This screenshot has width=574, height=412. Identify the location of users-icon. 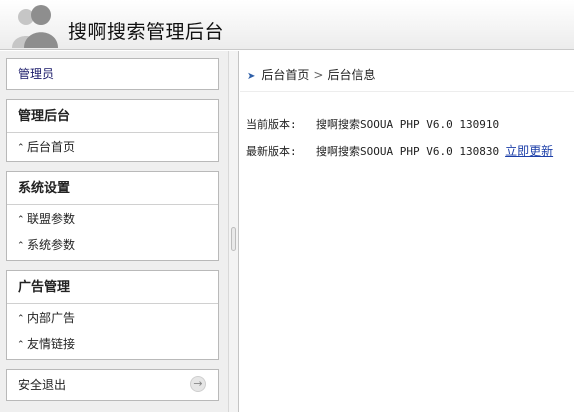
(35, 25).